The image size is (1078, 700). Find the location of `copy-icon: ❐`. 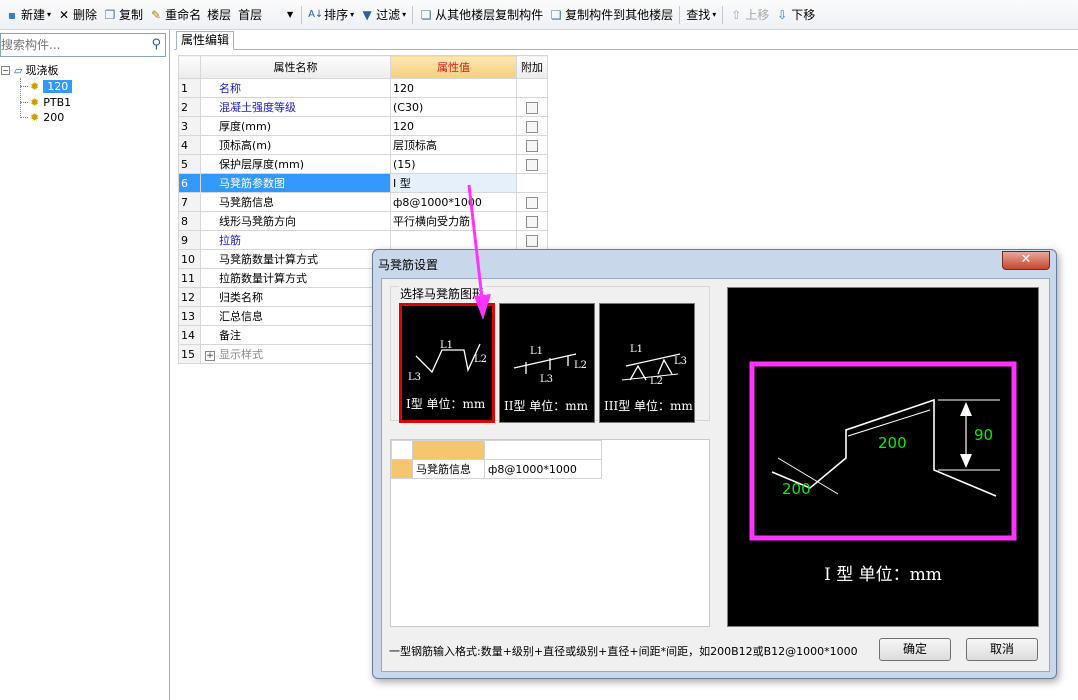

copy-icon: ❐ is located at coordinates (110, 14).